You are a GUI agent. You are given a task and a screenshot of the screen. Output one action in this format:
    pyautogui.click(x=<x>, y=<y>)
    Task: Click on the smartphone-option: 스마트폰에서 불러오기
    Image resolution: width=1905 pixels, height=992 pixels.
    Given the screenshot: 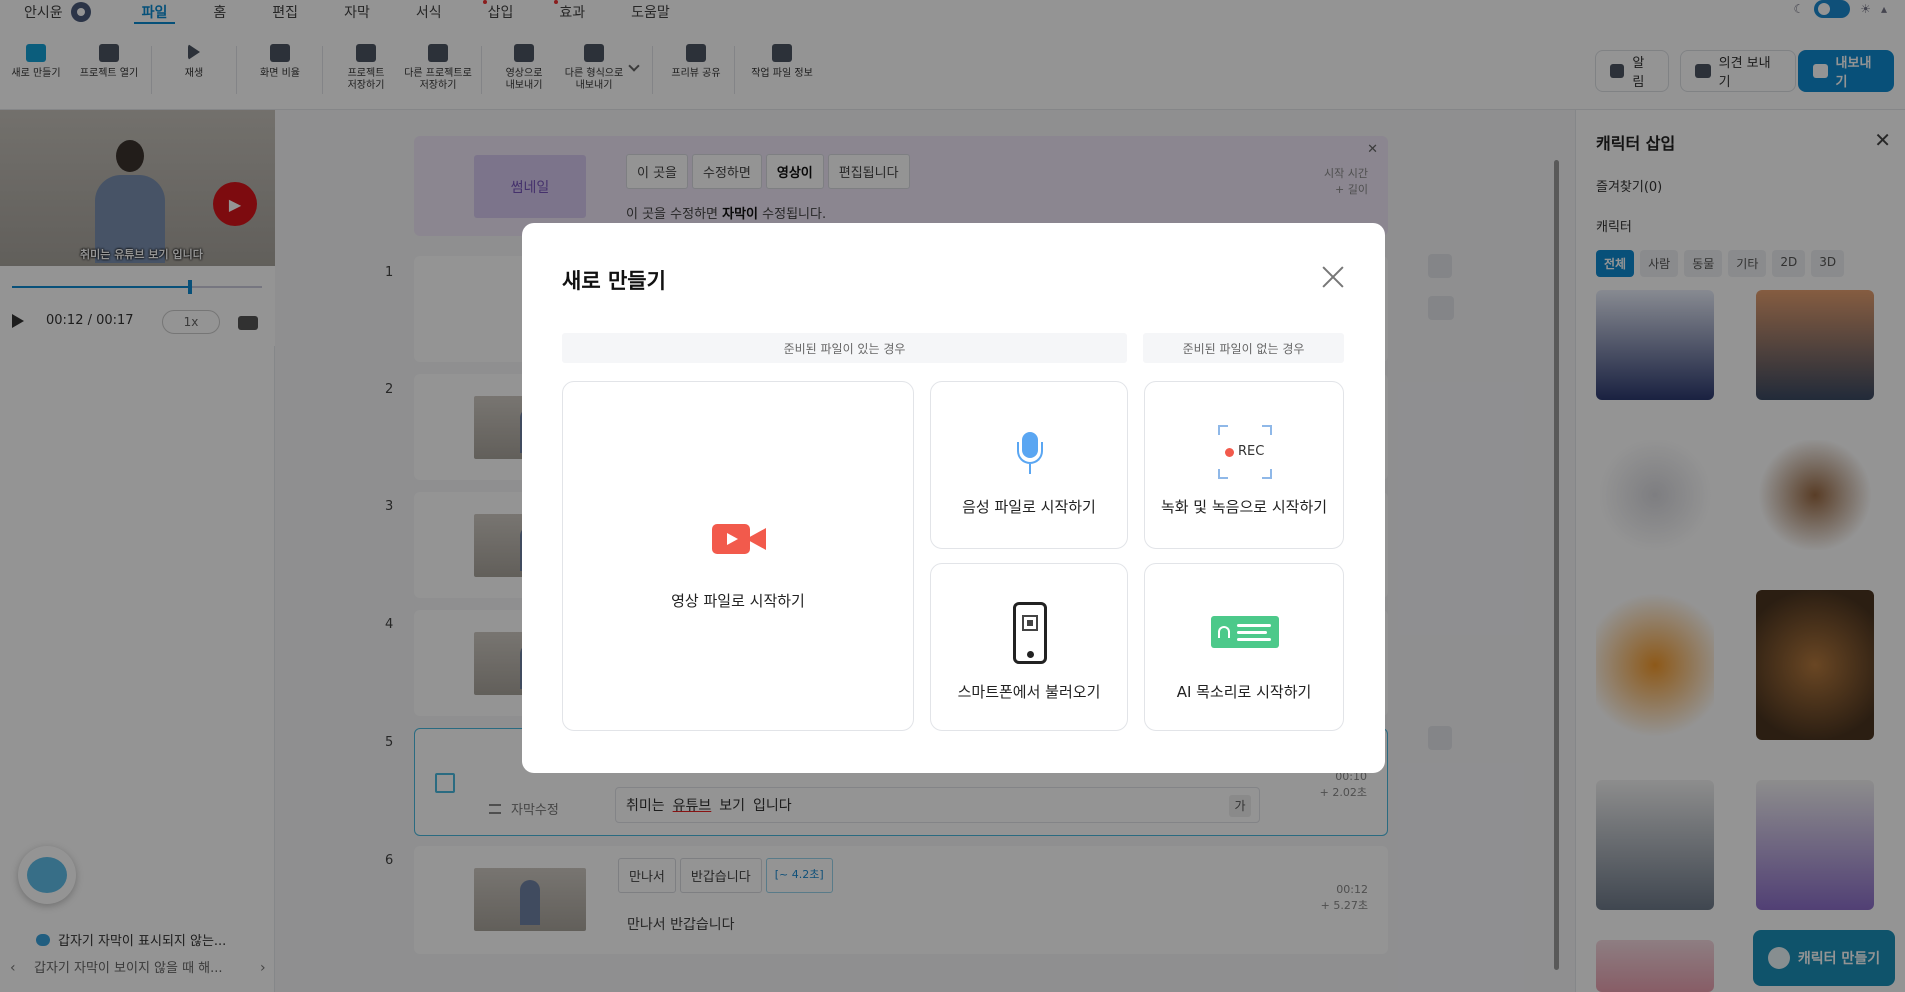 What is the action you would take?
    pyautogui.click(x=1029, y=647)
    